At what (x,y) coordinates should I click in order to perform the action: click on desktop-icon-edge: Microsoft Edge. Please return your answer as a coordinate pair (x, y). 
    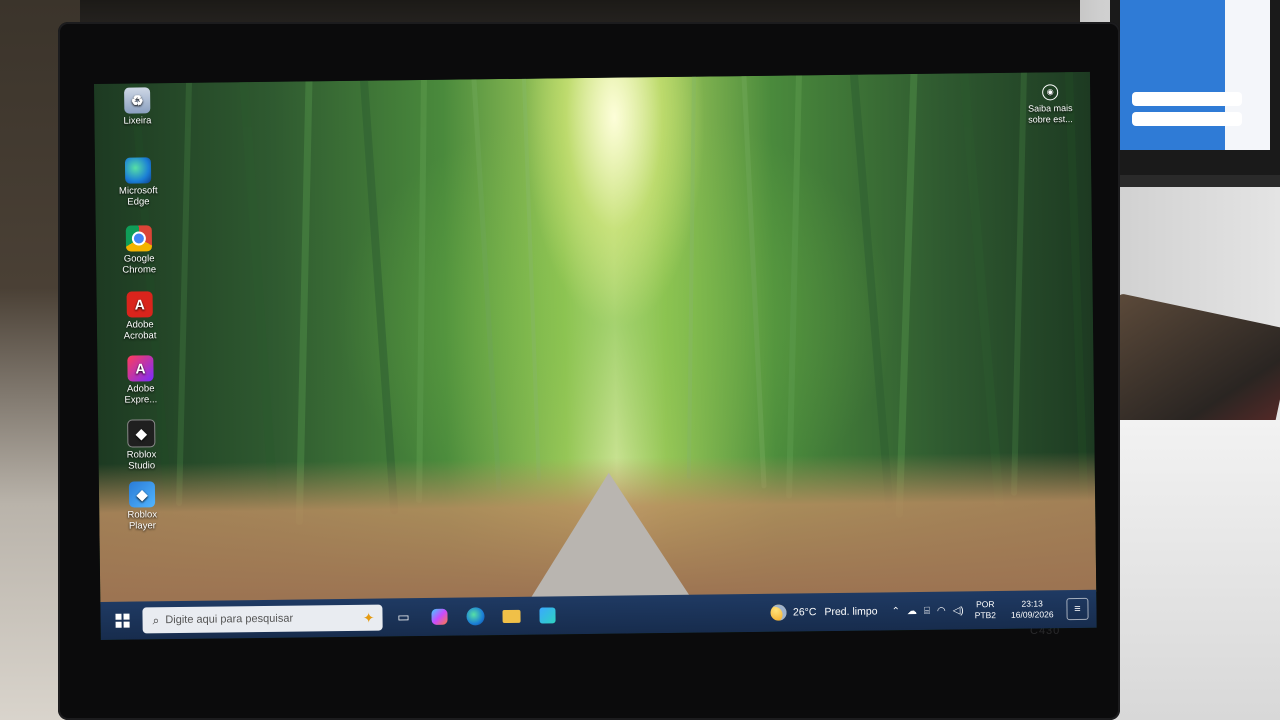
    Looking at the image, I should click on (138, 182).